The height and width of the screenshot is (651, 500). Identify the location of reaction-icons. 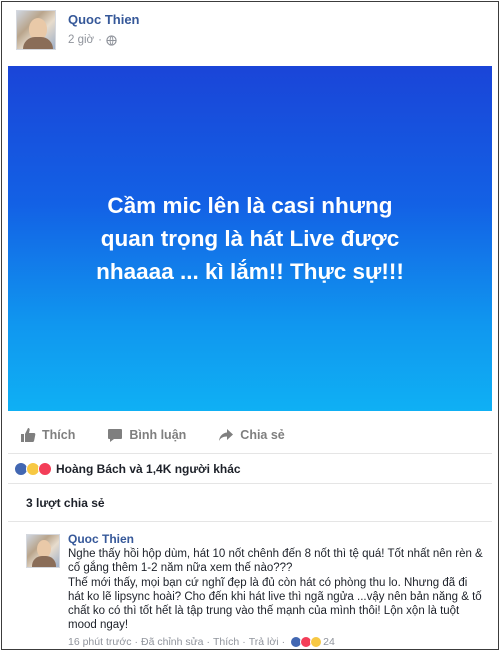
(33, 468).